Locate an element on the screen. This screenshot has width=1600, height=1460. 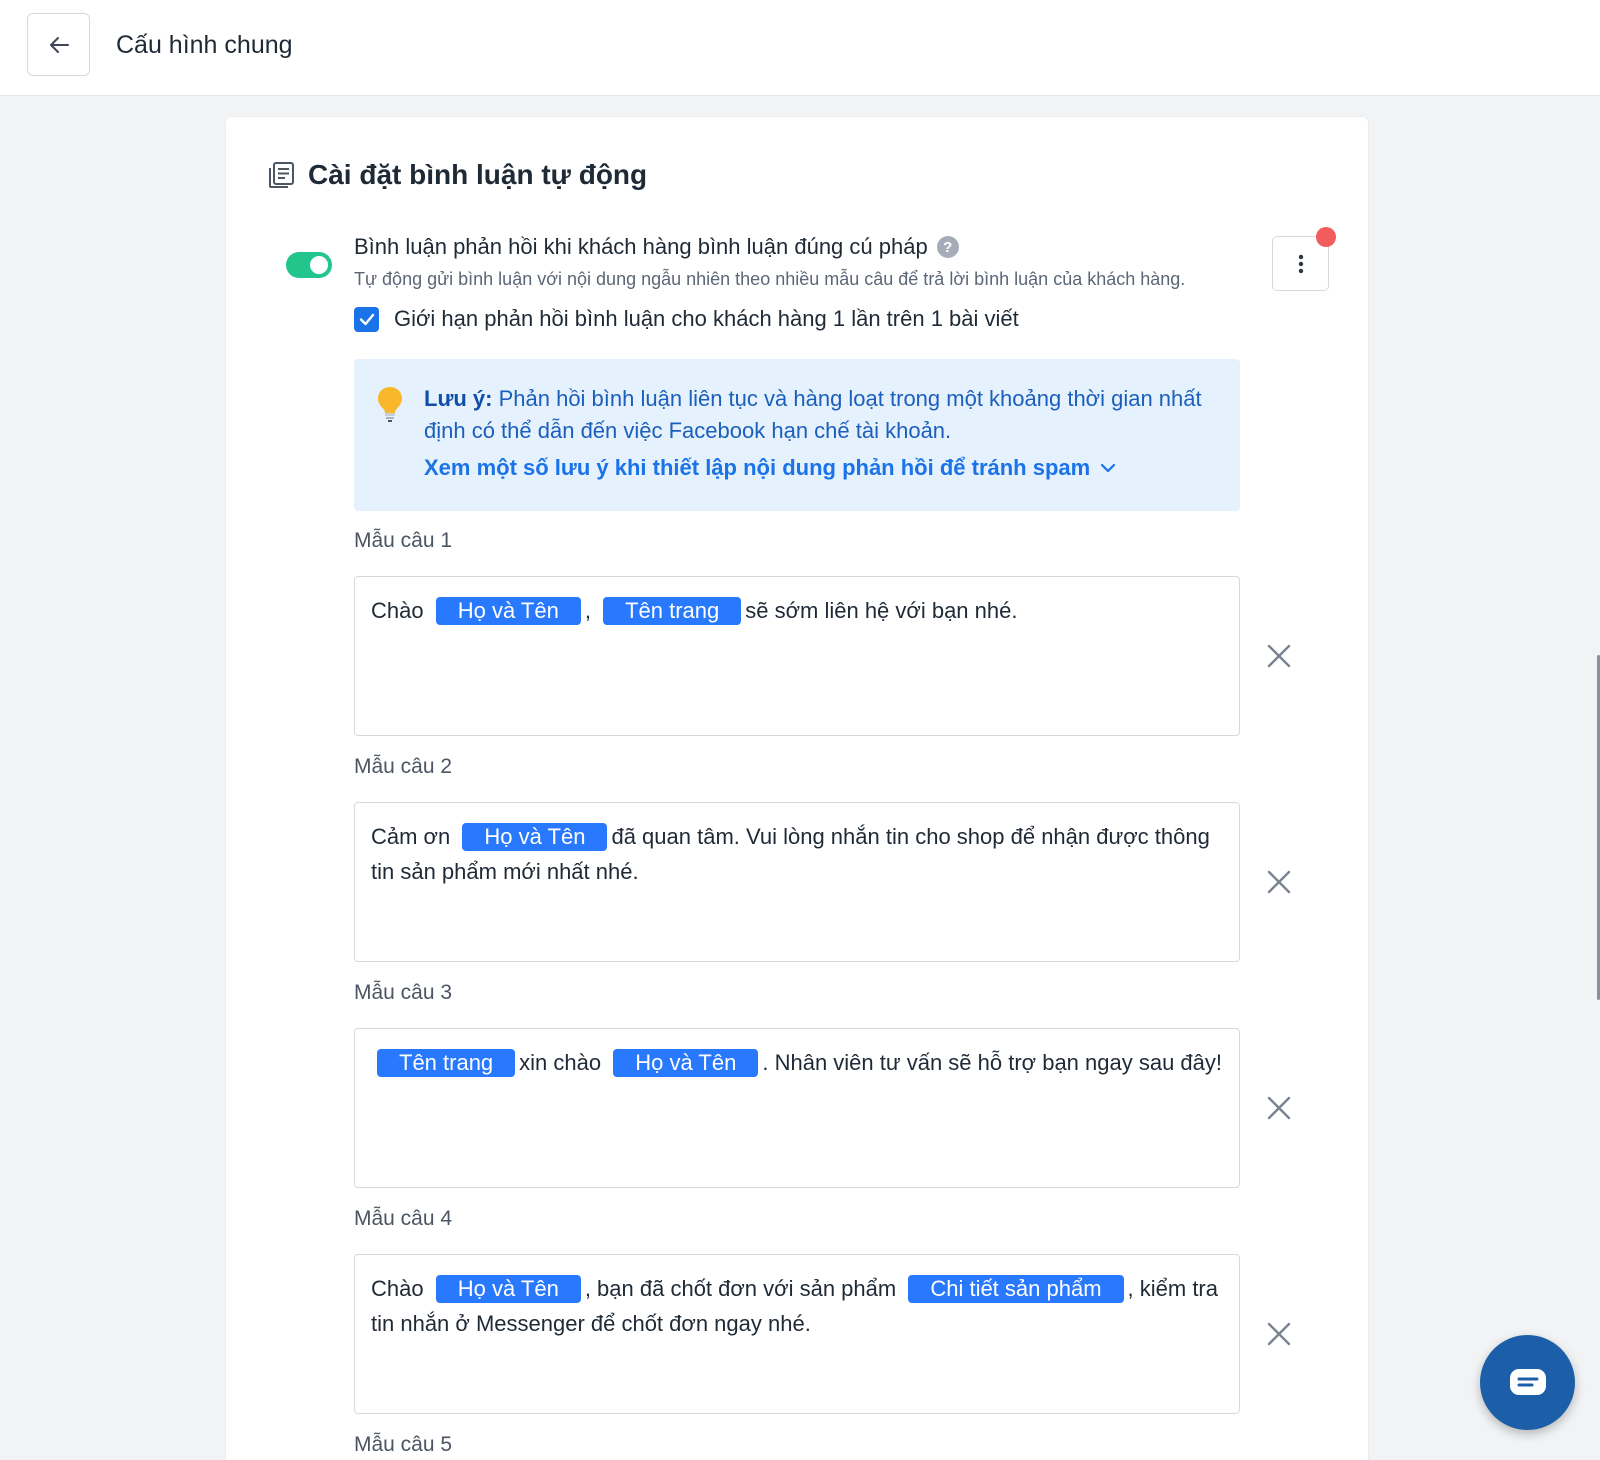
top-bar: Cấu hình chung is located at coordinates (800, 48).